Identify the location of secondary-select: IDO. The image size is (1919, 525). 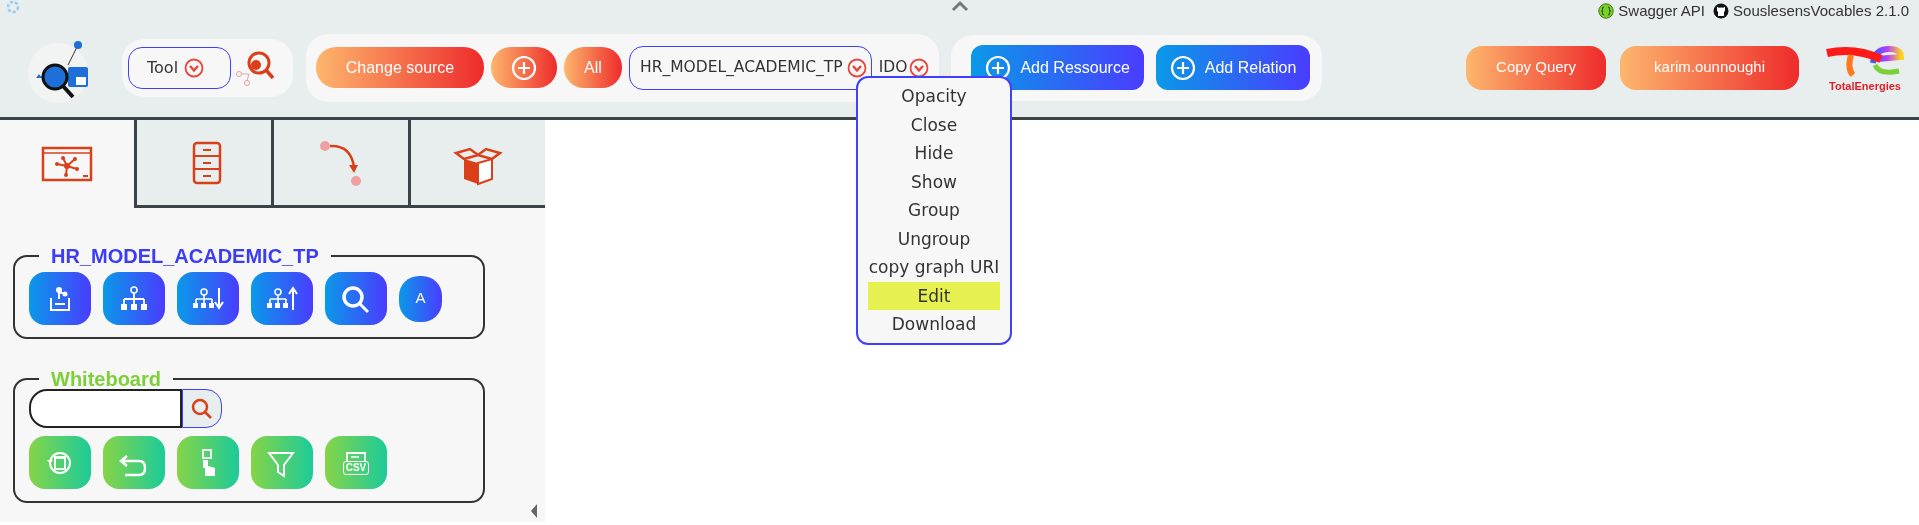
(904, 67).